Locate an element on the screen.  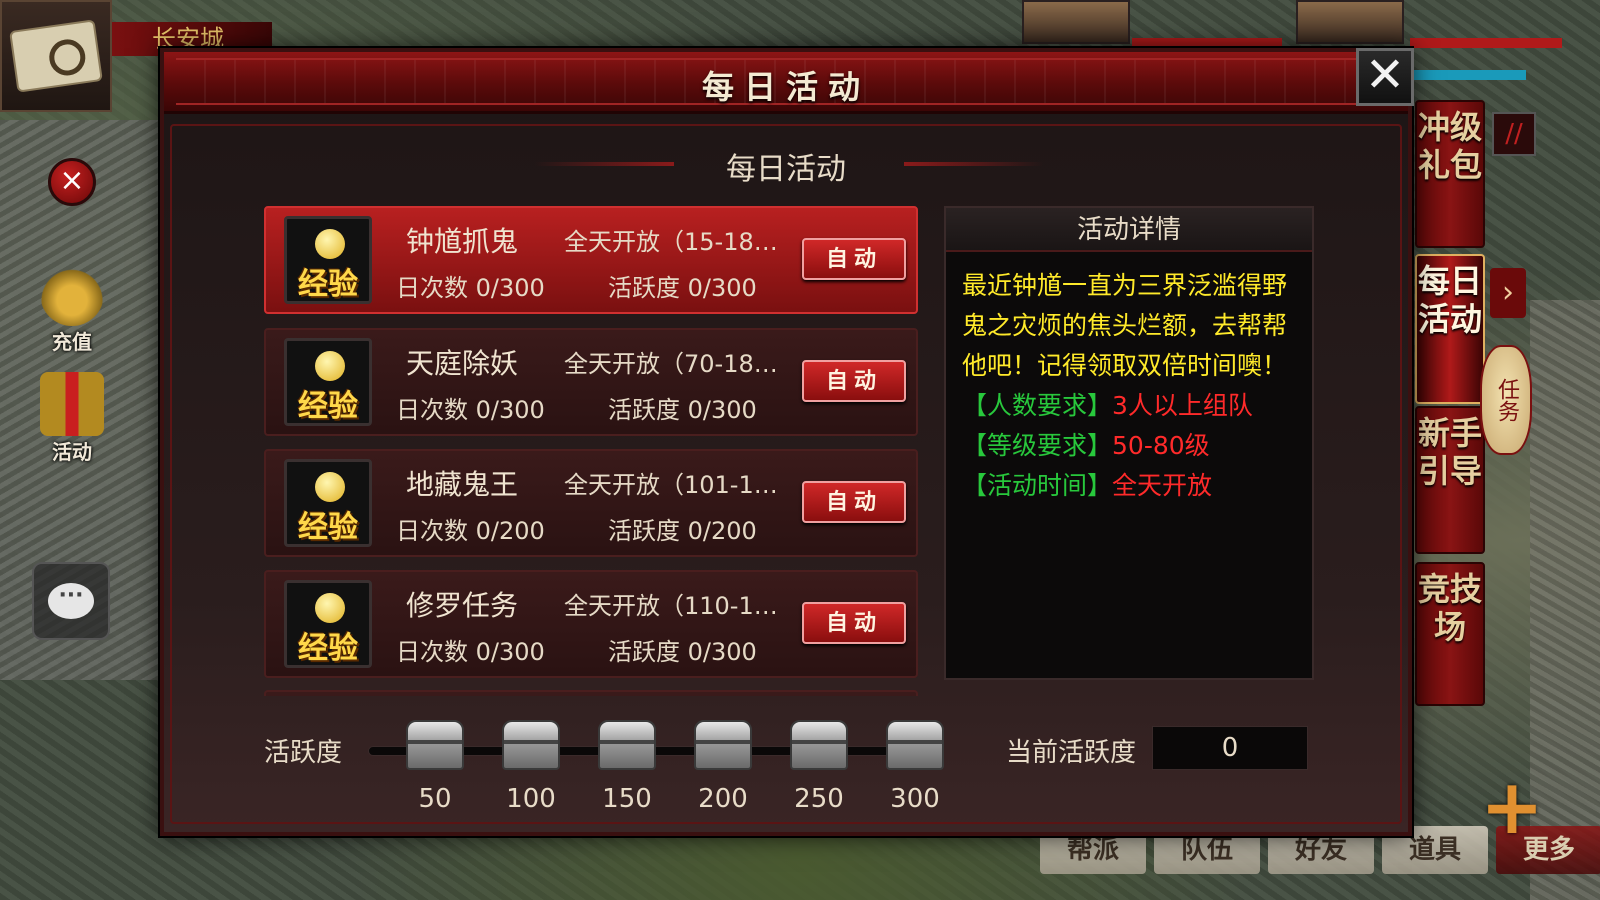
recharge-label: 充值 is located at coordinates (72, 342).